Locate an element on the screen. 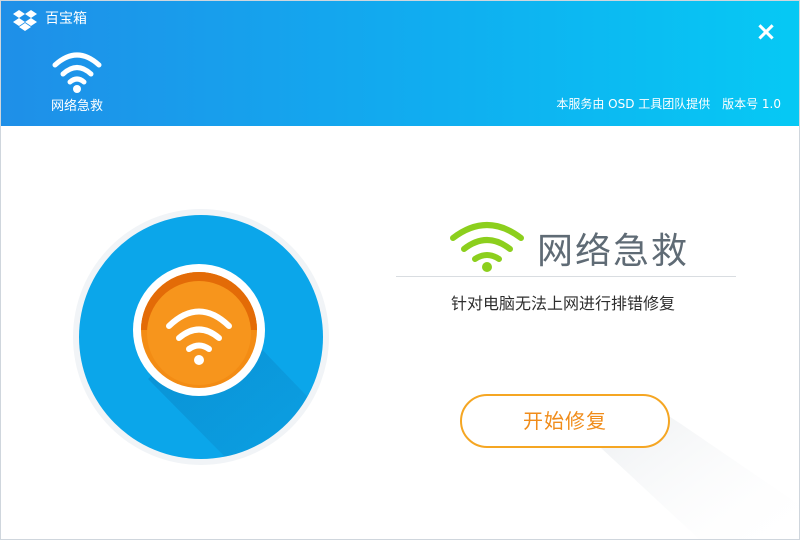  close-button: × is located at coordinates (766, 32).